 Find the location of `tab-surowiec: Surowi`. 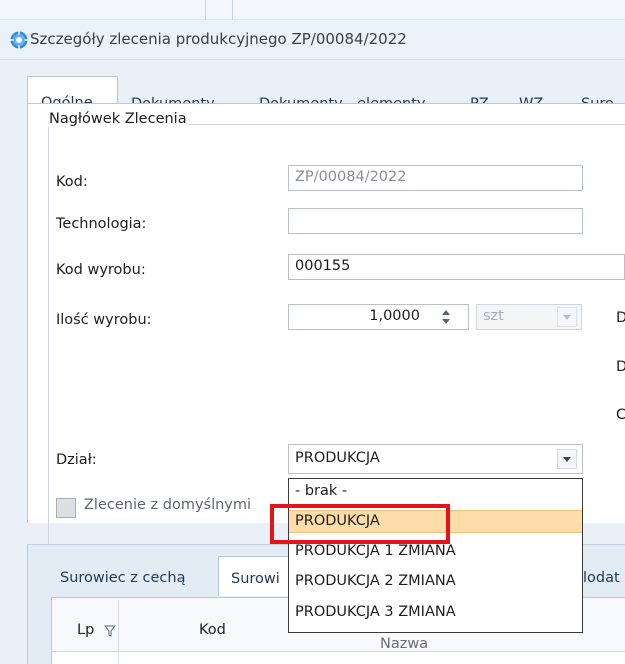

tab-surowiec: Surowi is located at coordinates (258, 576).